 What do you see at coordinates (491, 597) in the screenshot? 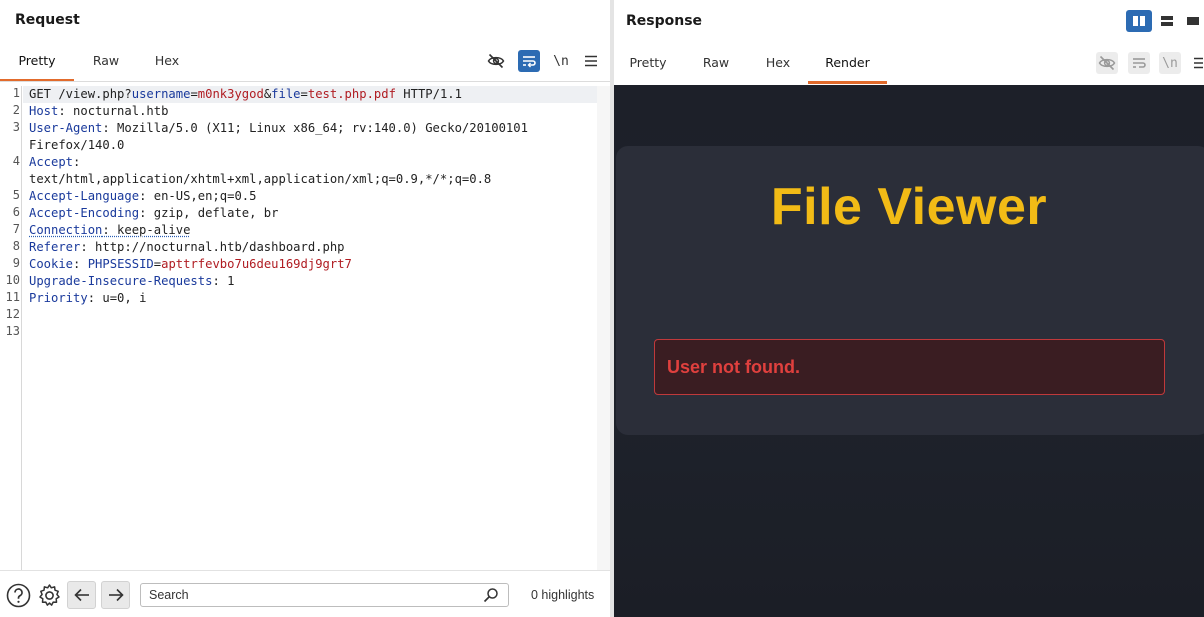
I see `search-icon` at bounding box center [491, 597].